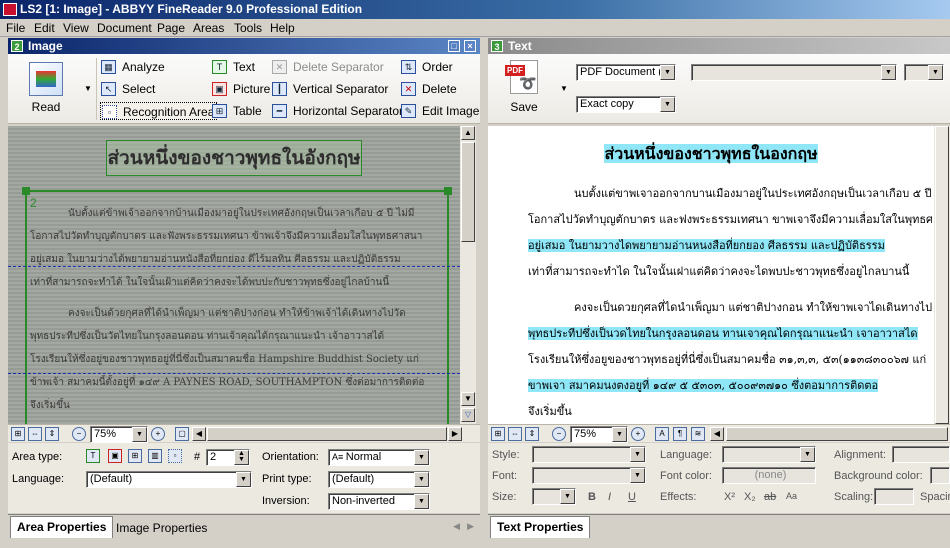 This screenshot has width=950, height=548. Describe the element at coordinates (921, 454) in the screenshot. I see `alignment-select` at that location.